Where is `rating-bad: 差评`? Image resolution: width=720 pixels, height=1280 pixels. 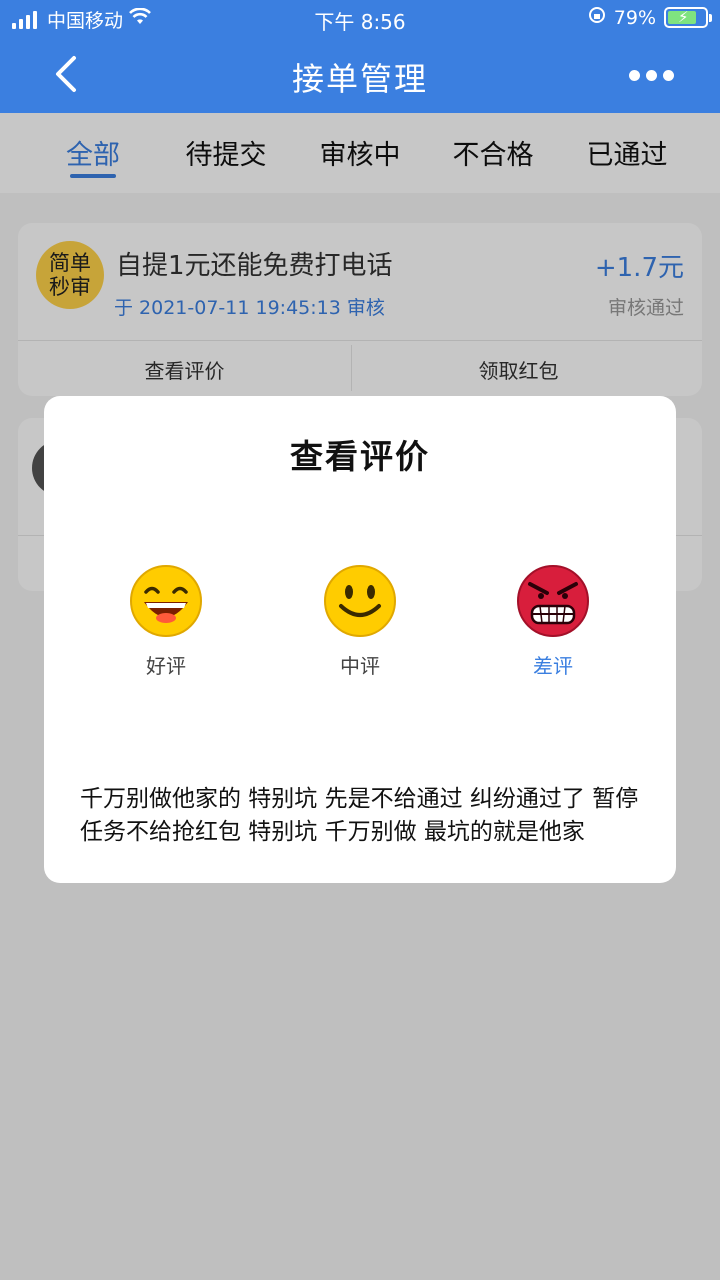 rating-bad: 差评 is located at coordinates (553, 621).